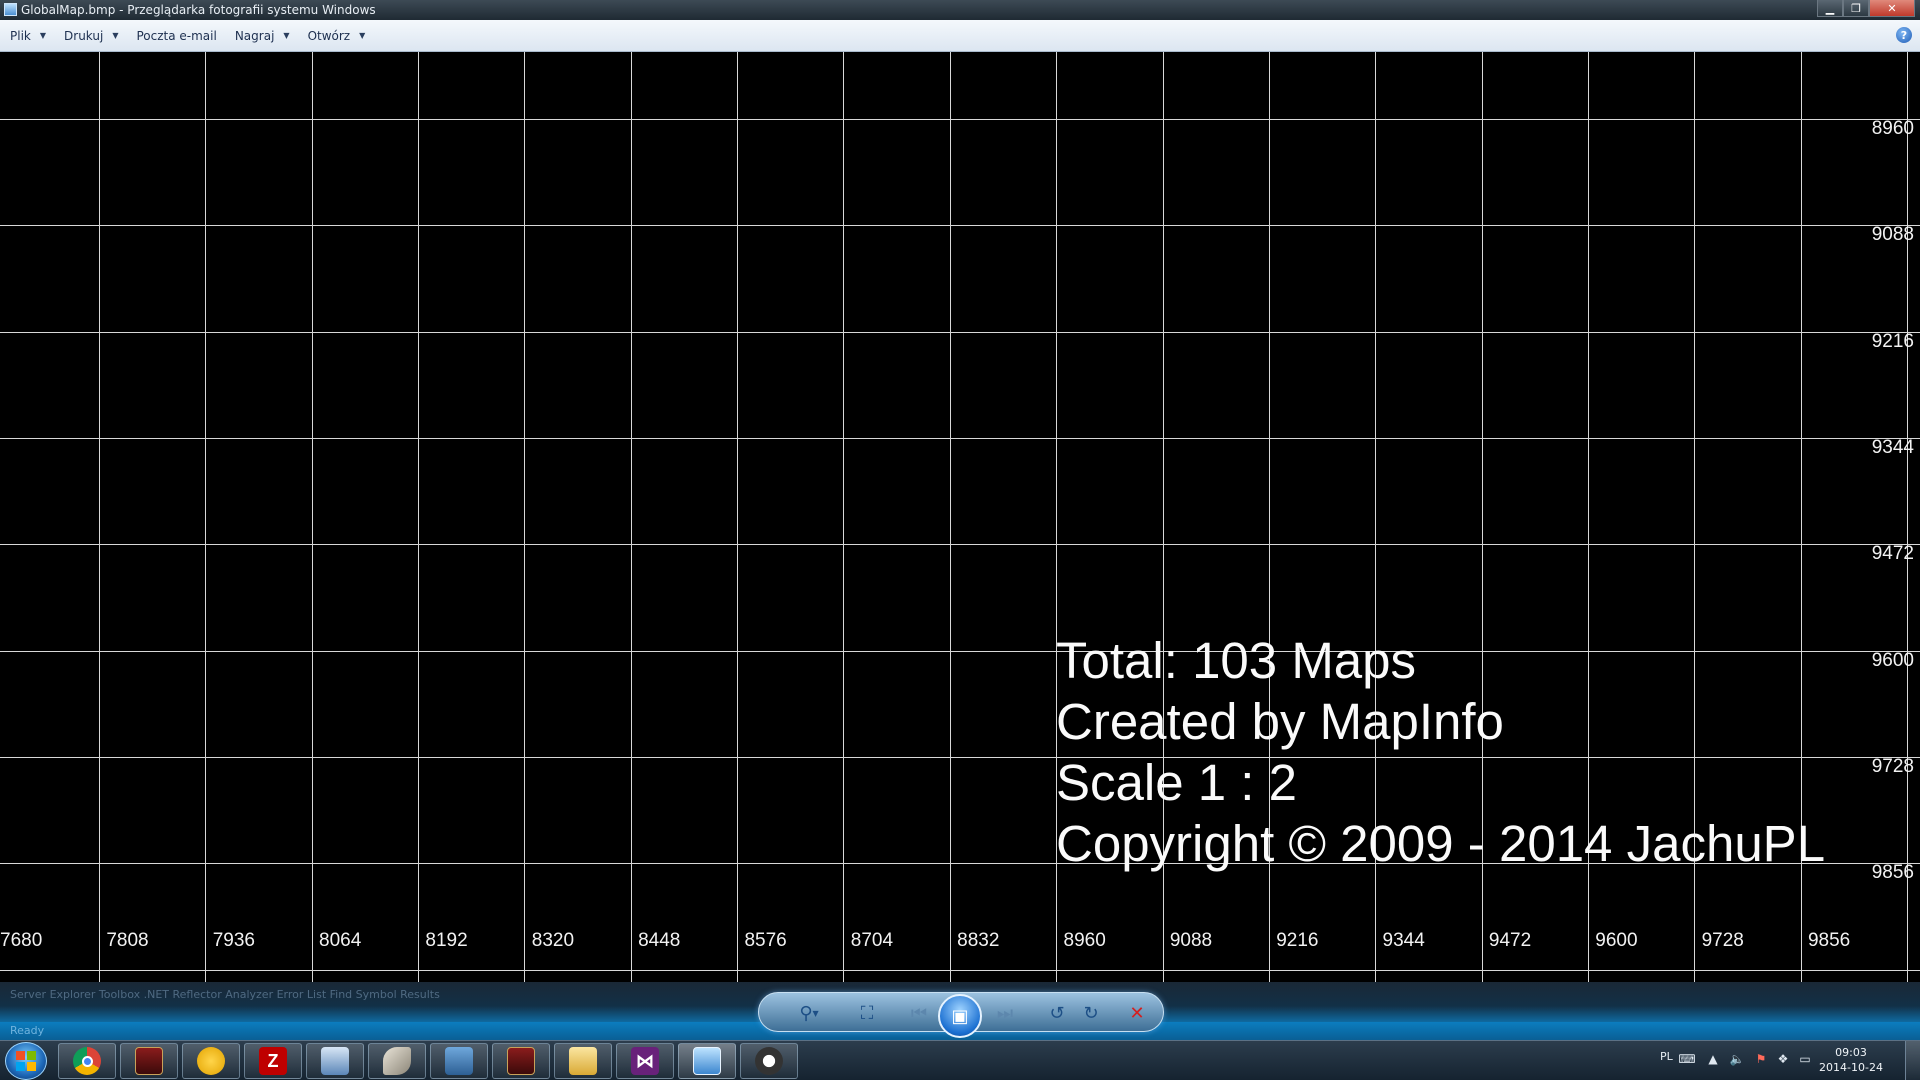 The height and width of the screenshot is (1080, 1920). Describe the element at coordinates (1892, 235) in the screenshot. I see `y-axis-label: 9088` at that location.